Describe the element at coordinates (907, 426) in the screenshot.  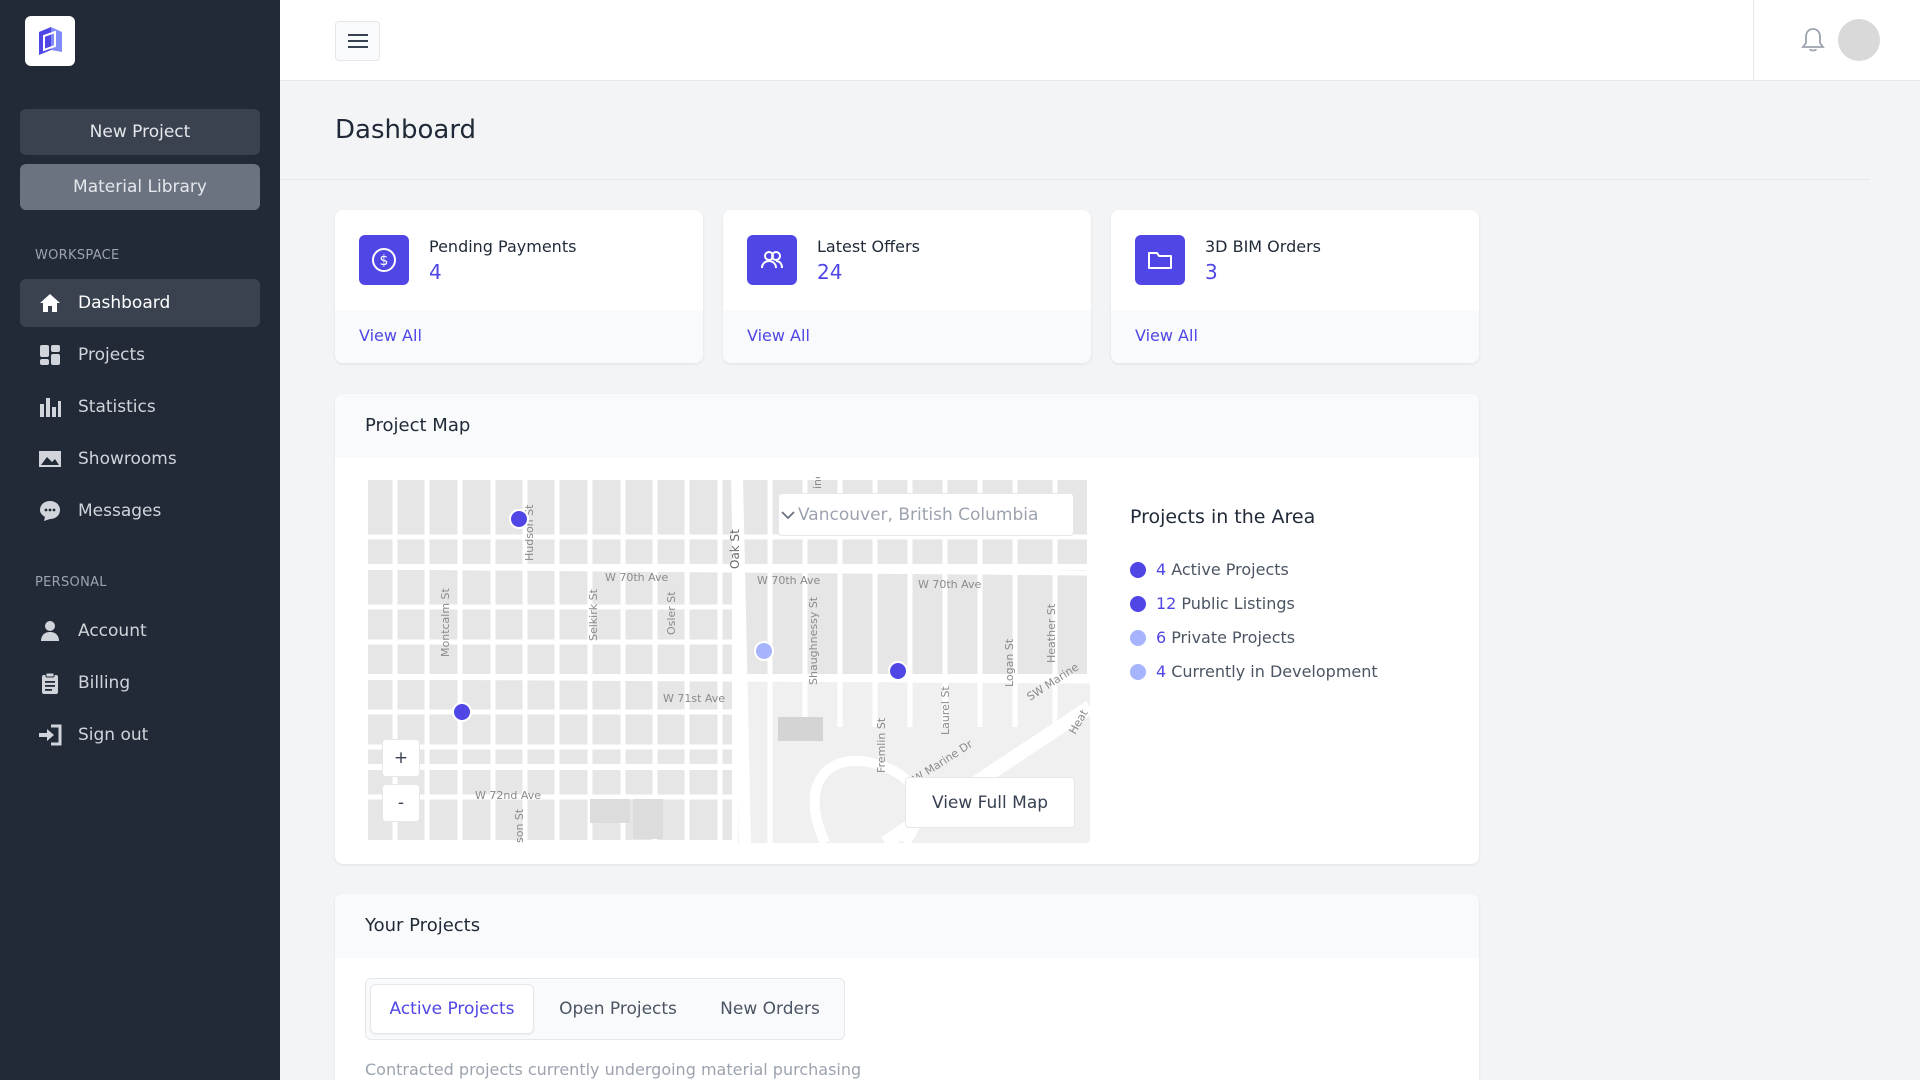
I see `panel-header: Project Map` at that location.